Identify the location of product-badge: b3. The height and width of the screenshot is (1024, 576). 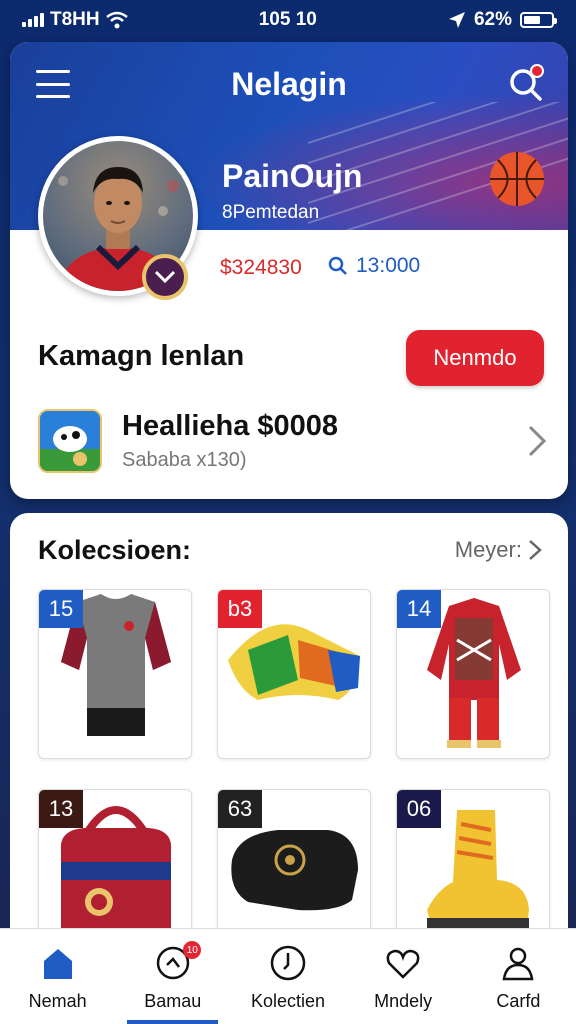
(240, 609).